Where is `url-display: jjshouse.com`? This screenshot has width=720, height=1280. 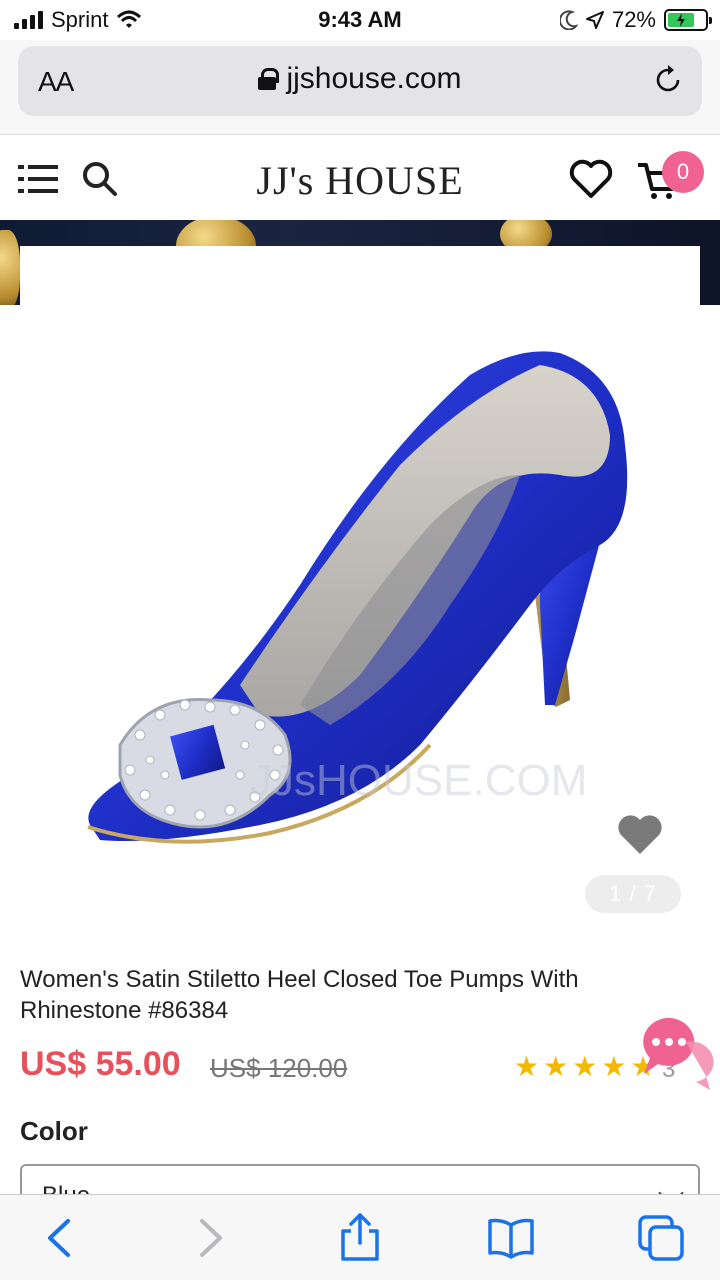
url-display: jjshouse.com is located at coordinates (360, 79).